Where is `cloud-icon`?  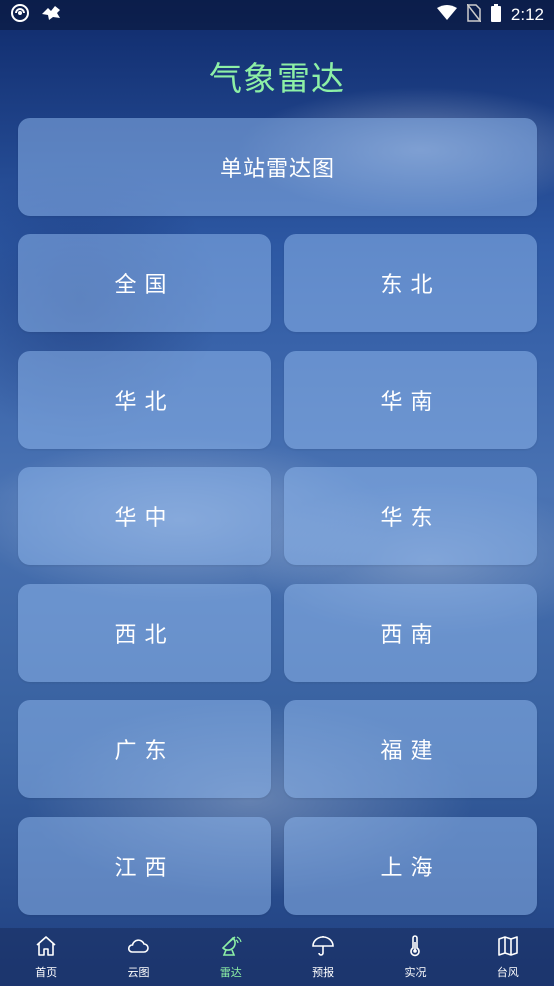 cloud-icon is located at coordinates (138, 947).